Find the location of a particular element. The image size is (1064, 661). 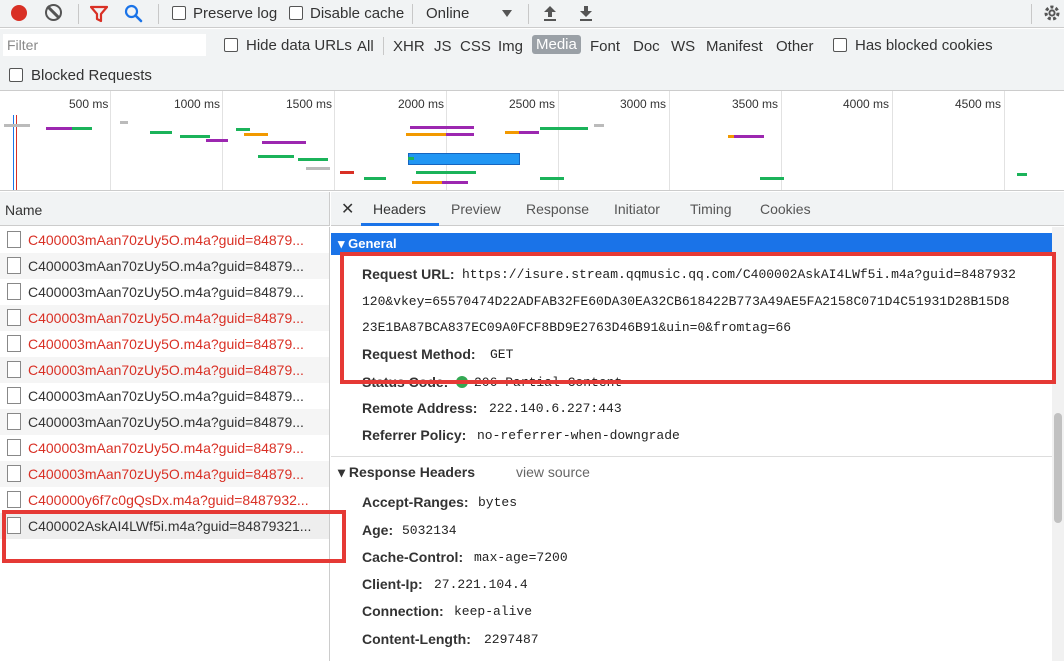

preserve-log-label: Preserve log is located at coordinates (235, 13).